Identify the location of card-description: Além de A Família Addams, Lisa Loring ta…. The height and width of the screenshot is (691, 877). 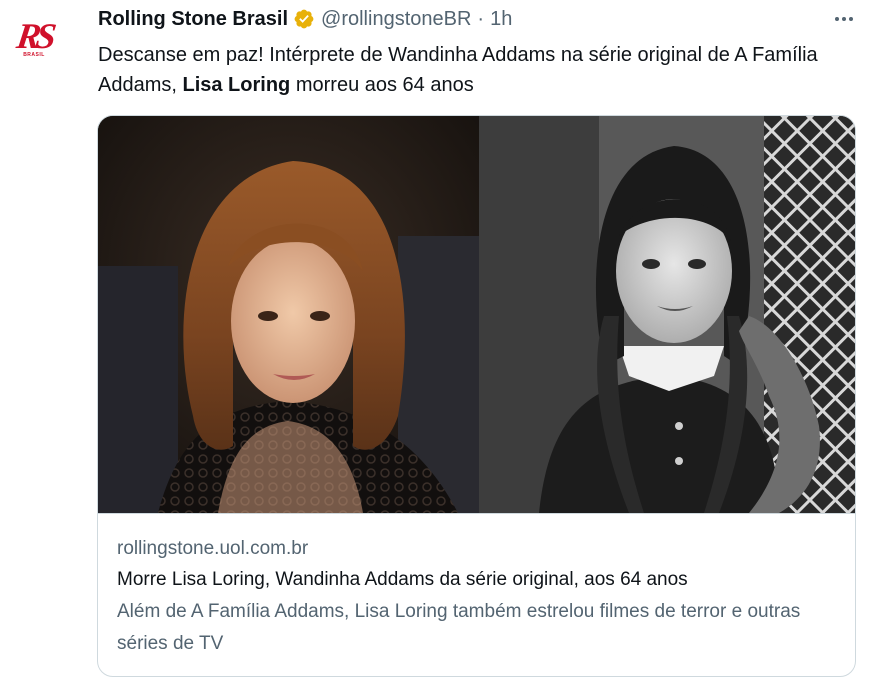
(459, 627).